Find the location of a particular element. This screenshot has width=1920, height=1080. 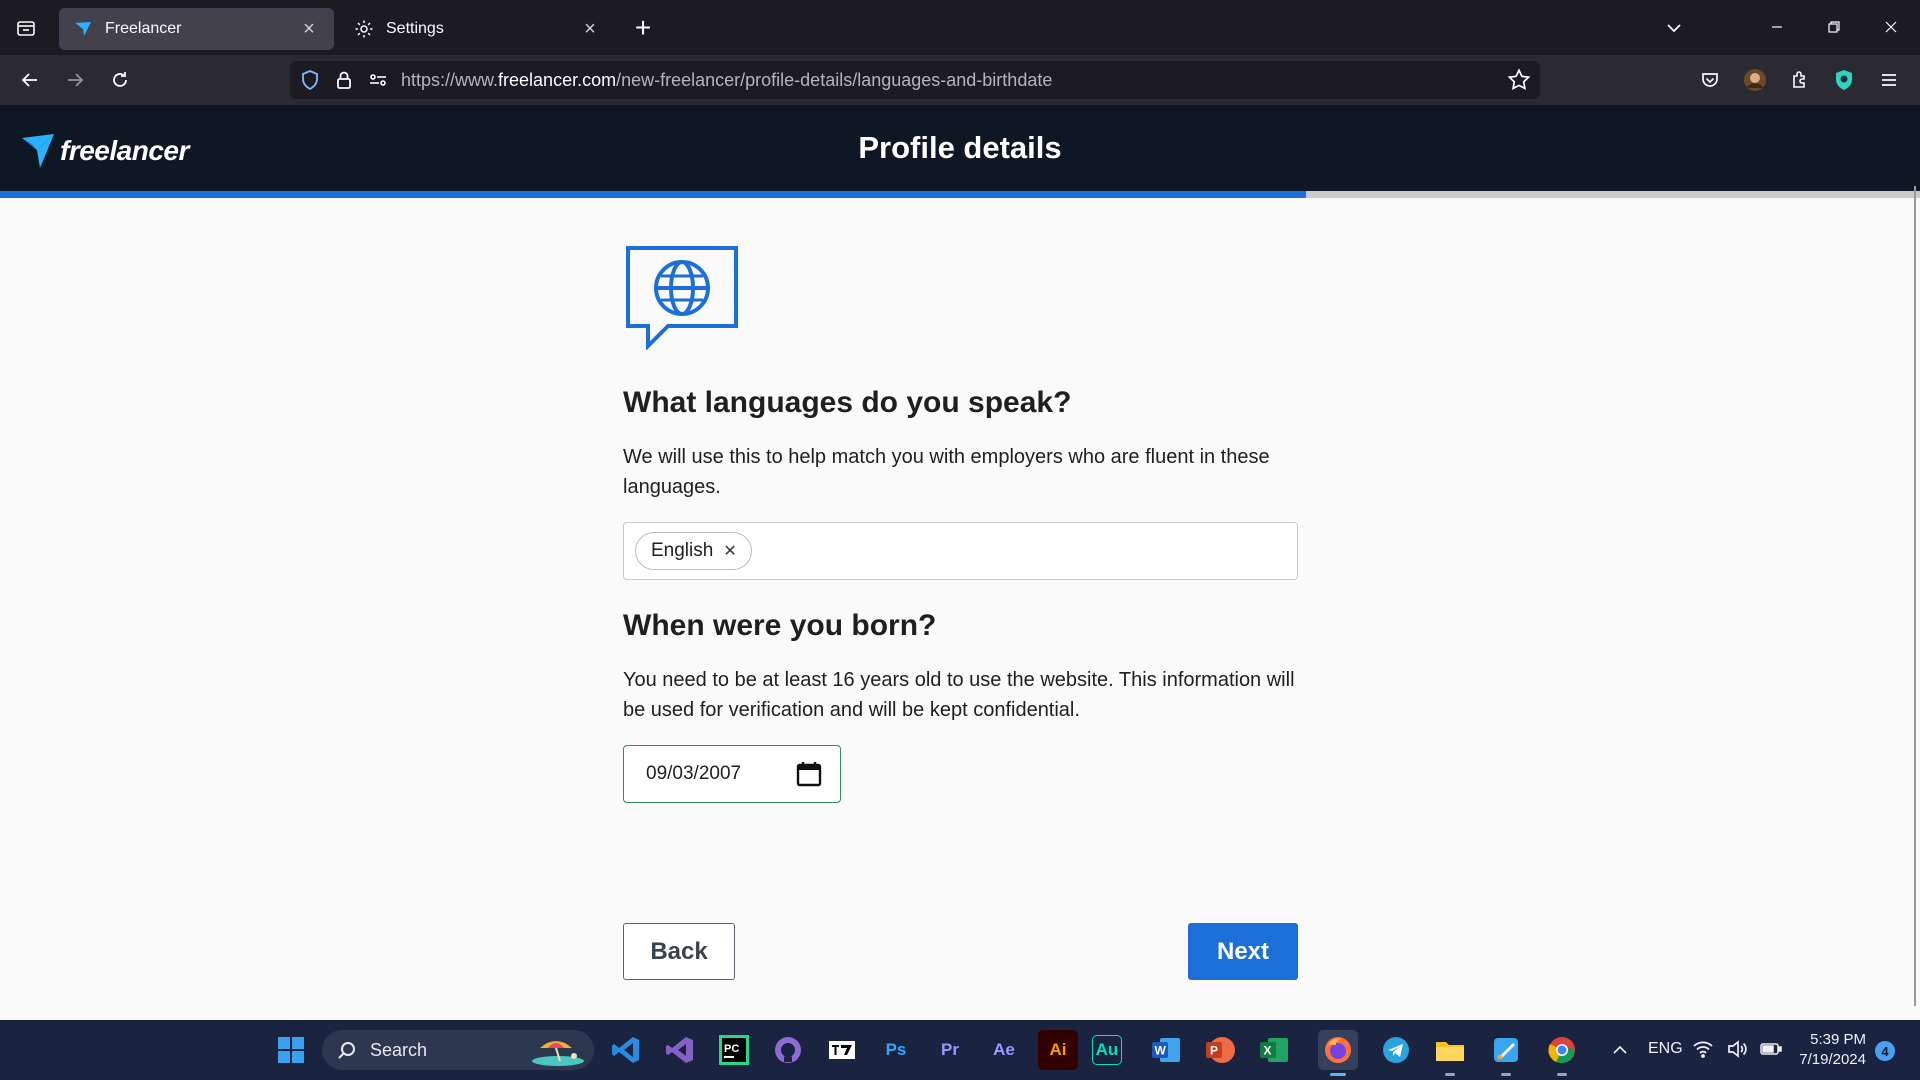

restore-window-icon is located at coordinates (1834, 27).